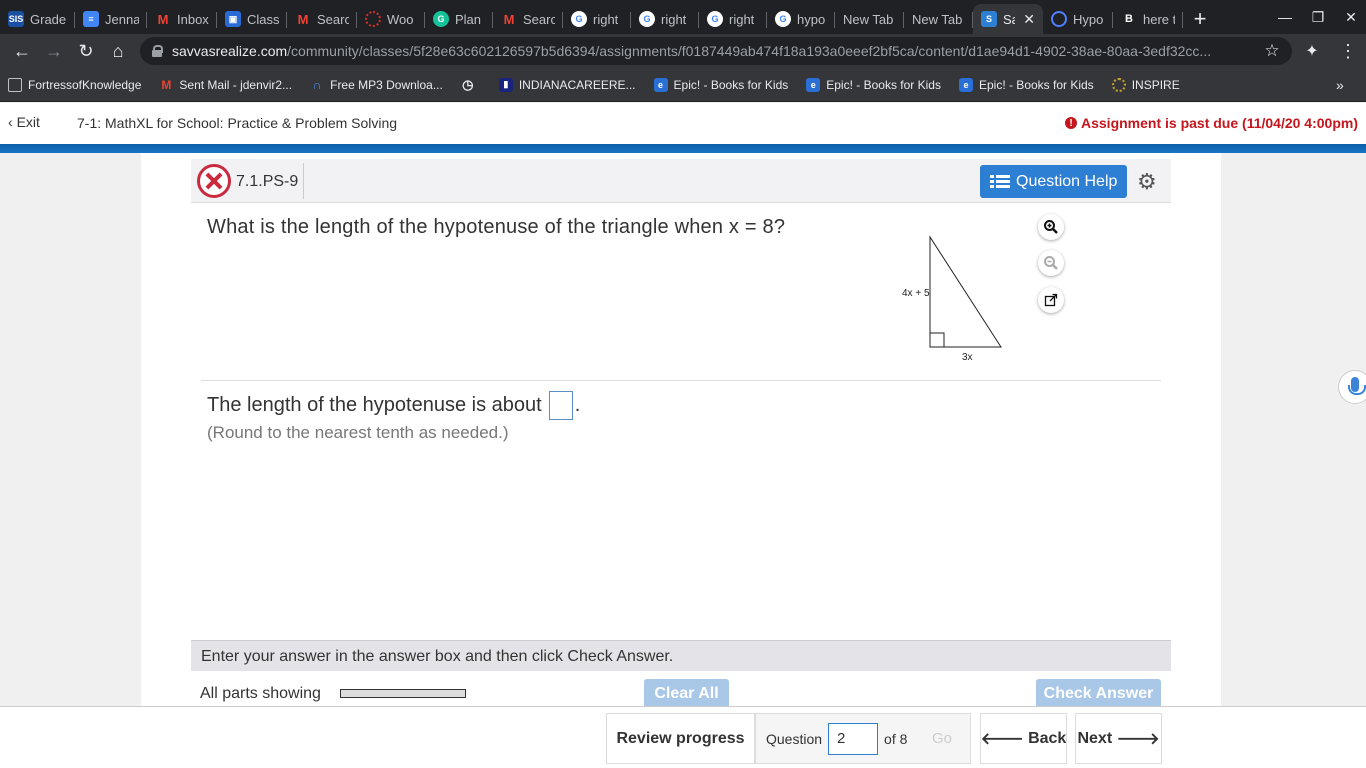 This screenshot has height=768, width=1366. Describe the element at coordinates (1051, 263) in the screenshot. I see `zoom-out-icon` at that location.